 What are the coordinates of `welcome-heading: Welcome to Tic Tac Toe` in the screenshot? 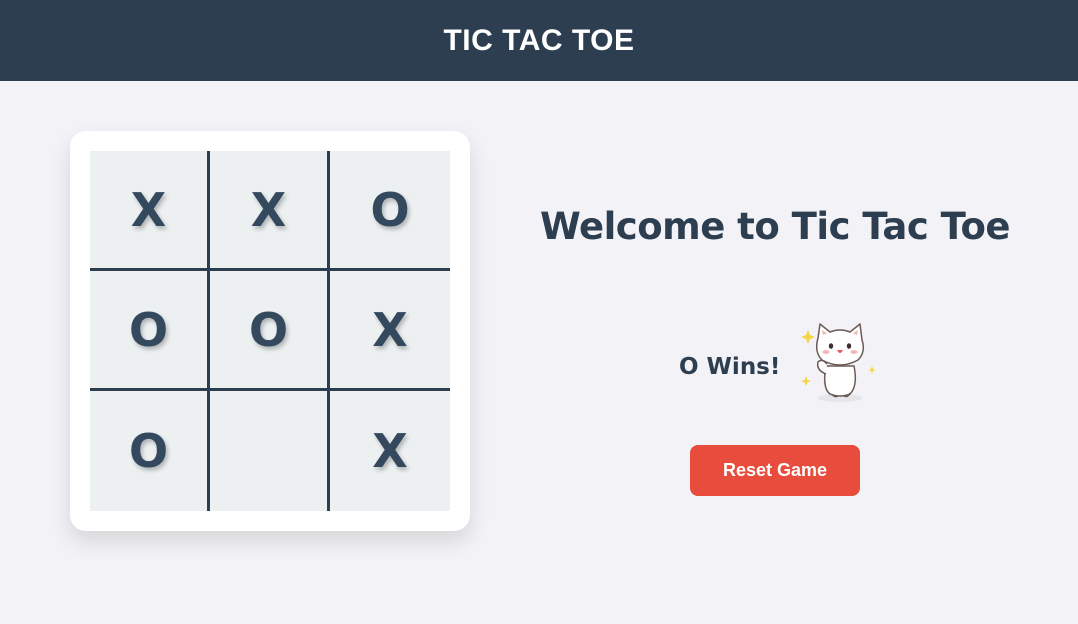 It's located at (775, 226).